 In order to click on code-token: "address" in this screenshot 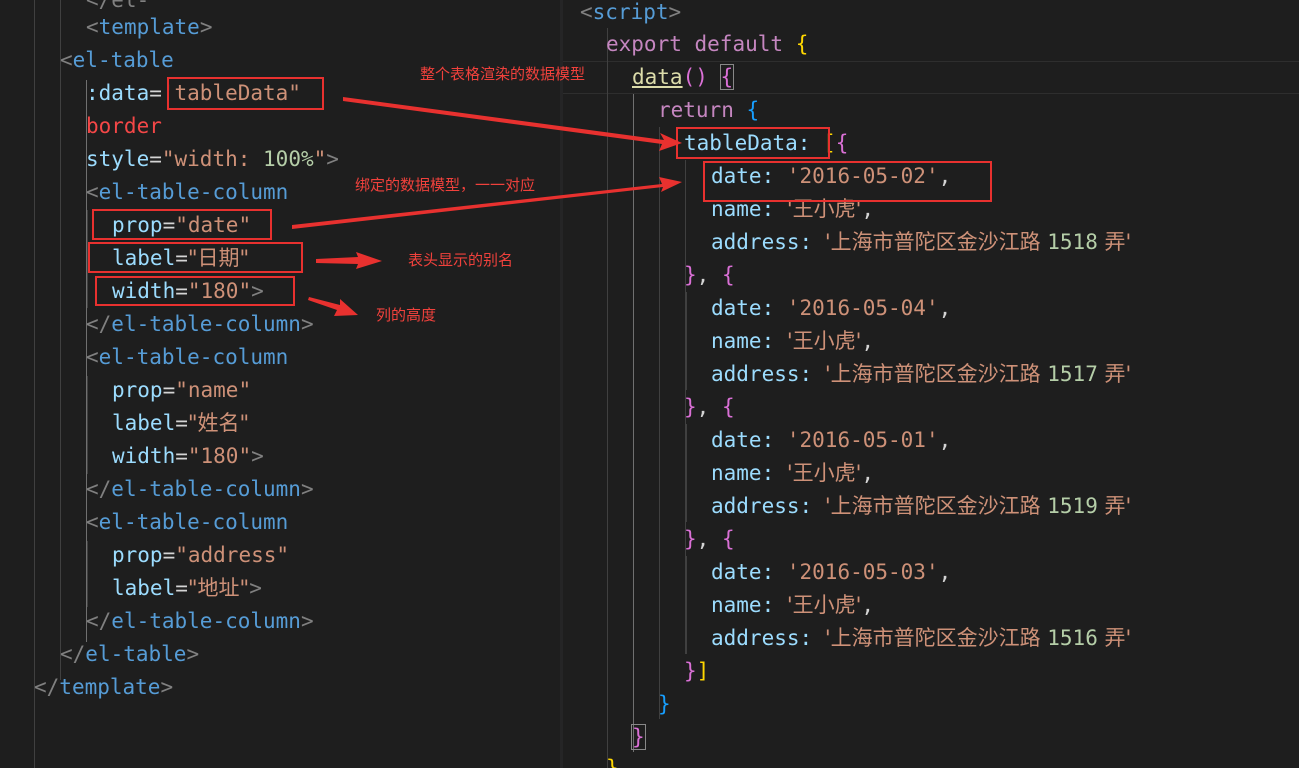, I will do `click(232, 555)`.